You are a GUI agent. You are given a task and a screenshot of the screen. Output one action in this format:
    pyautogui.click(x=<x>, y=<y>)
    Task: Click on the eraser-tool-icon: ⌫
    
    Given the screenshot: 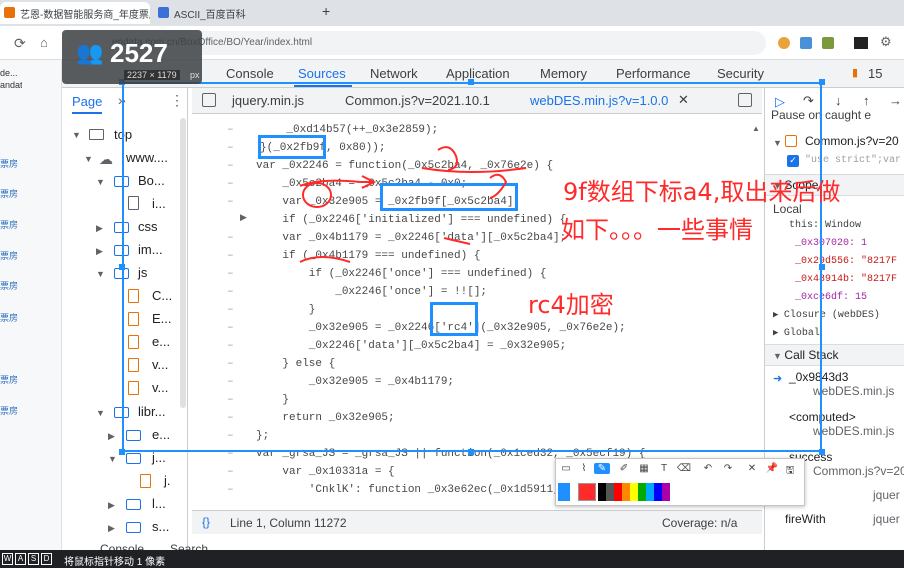 What is the action you would take?
    pyautogui.click(x=684, y=468)
    